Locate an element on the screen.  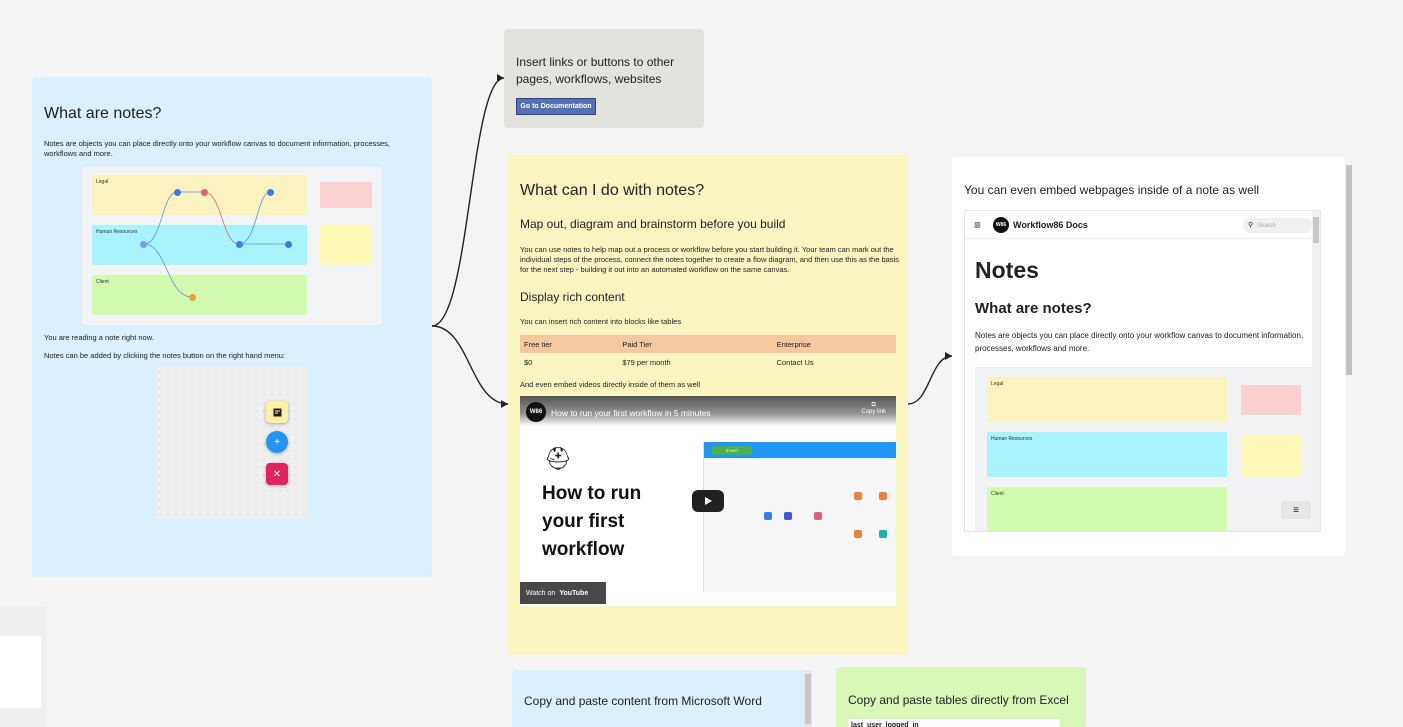
table-cell: Contact Us is located at coordinates (795, 362).